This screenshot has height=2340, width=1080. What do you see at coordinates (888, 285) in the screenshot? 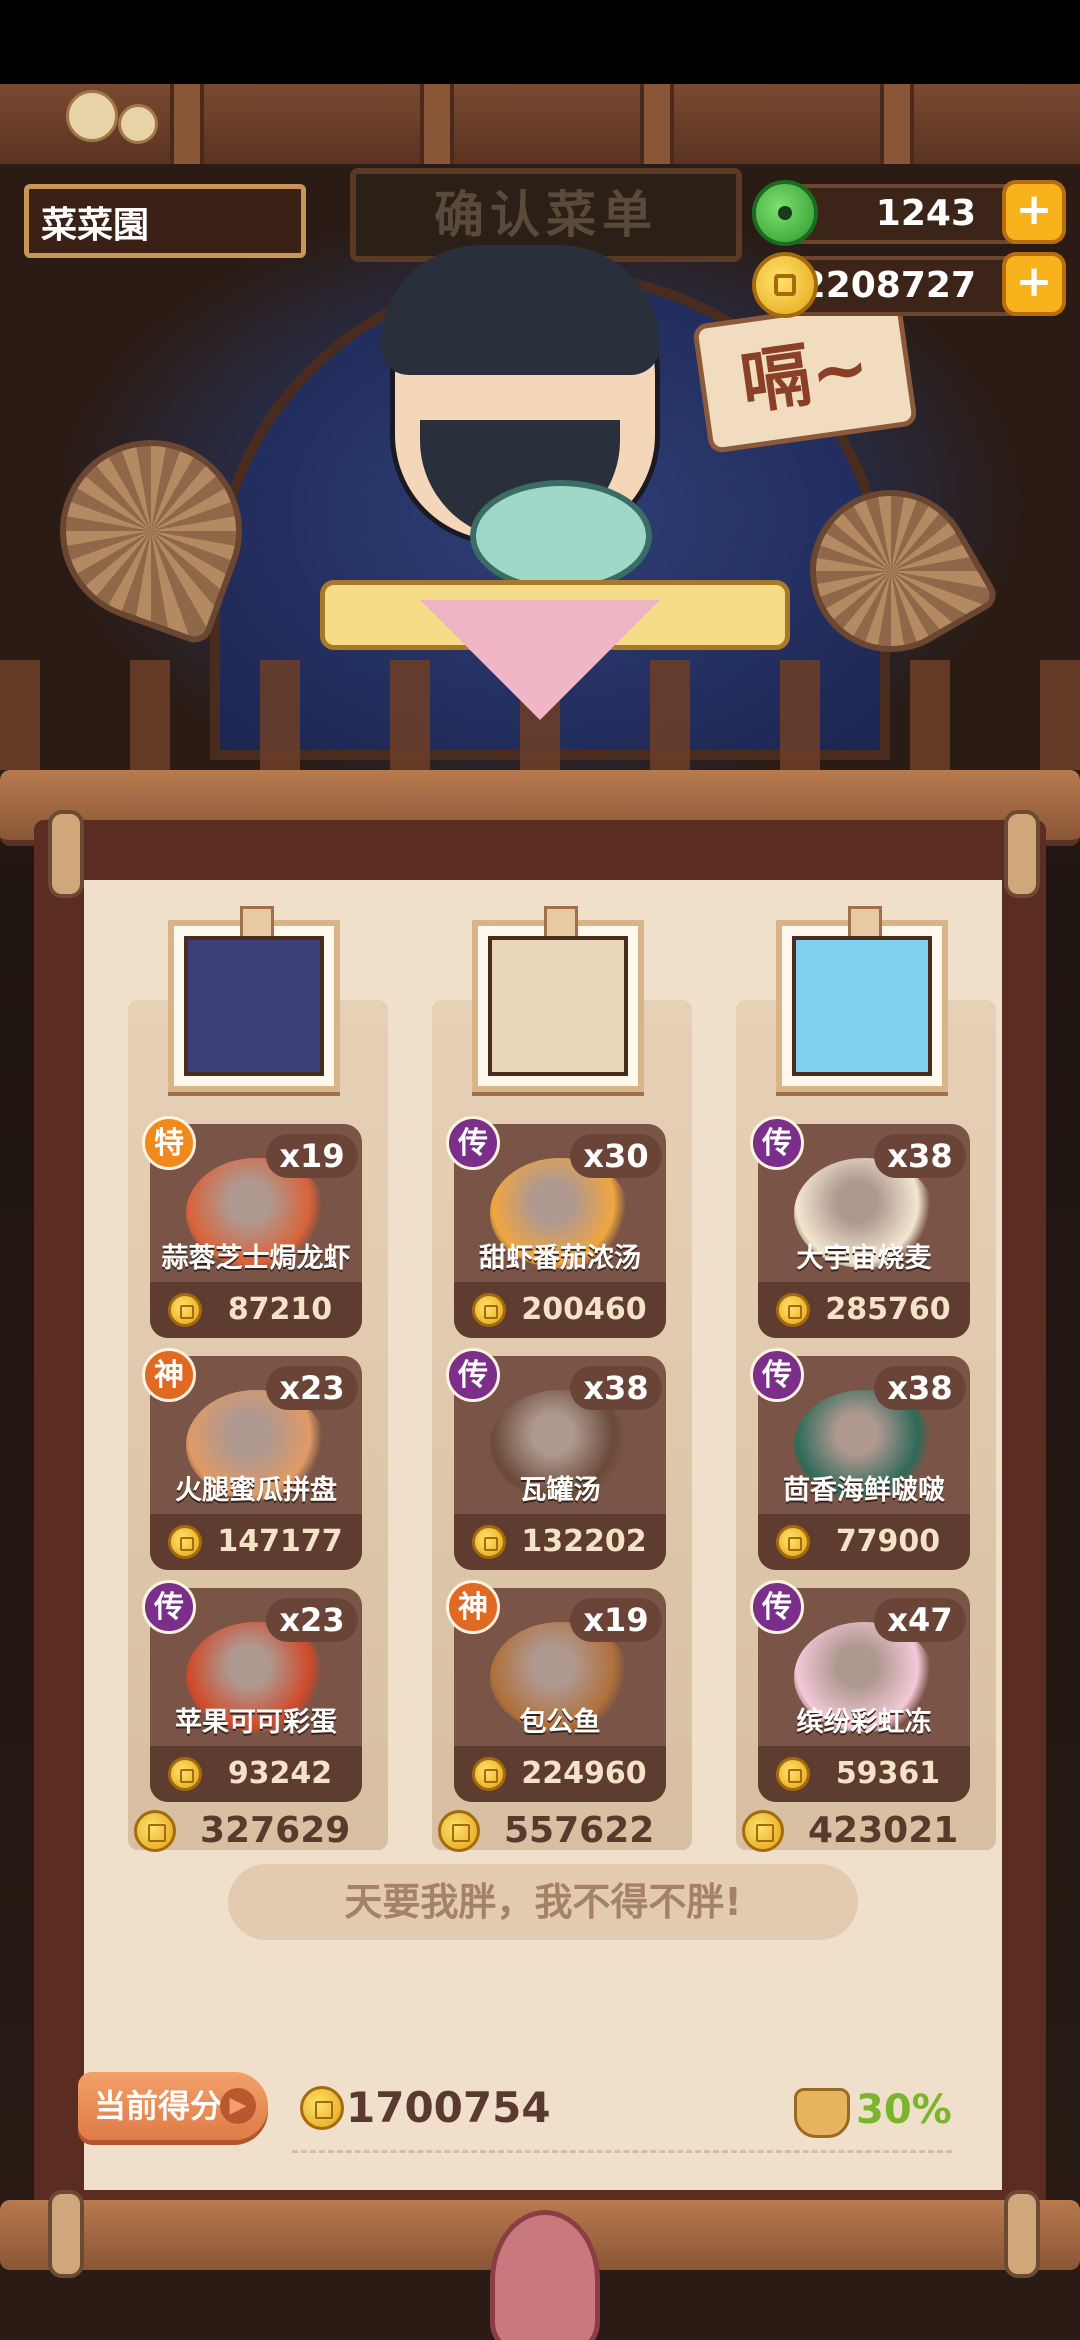
I see `coin-amount: 2208727` at bounding box center [888, 285].